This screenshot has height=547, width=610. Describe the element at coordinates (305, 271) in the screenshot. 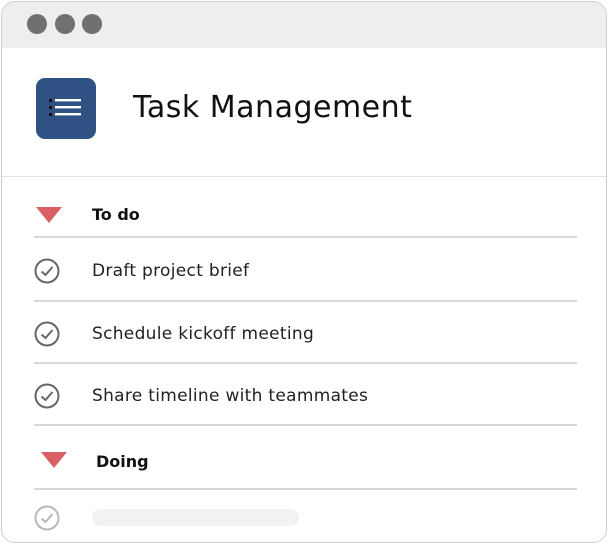

I see `task-row: Draft project brief` at that location.